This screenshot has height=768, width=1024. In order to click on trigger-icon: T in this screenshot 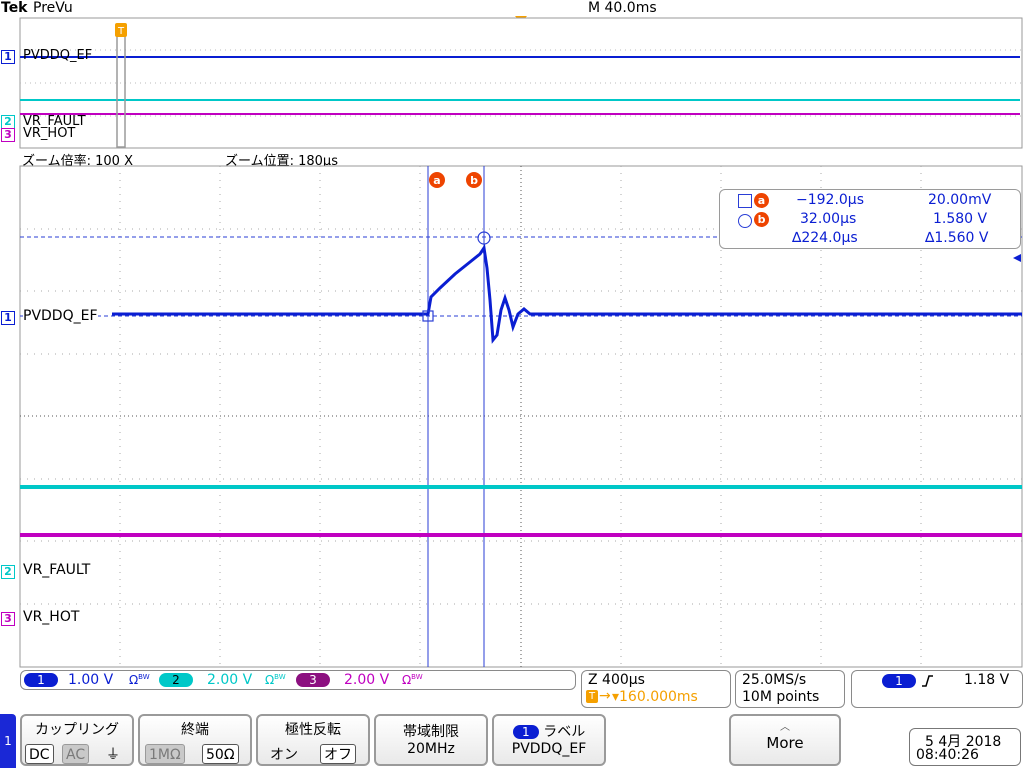, I will do `click(592, 696)`.